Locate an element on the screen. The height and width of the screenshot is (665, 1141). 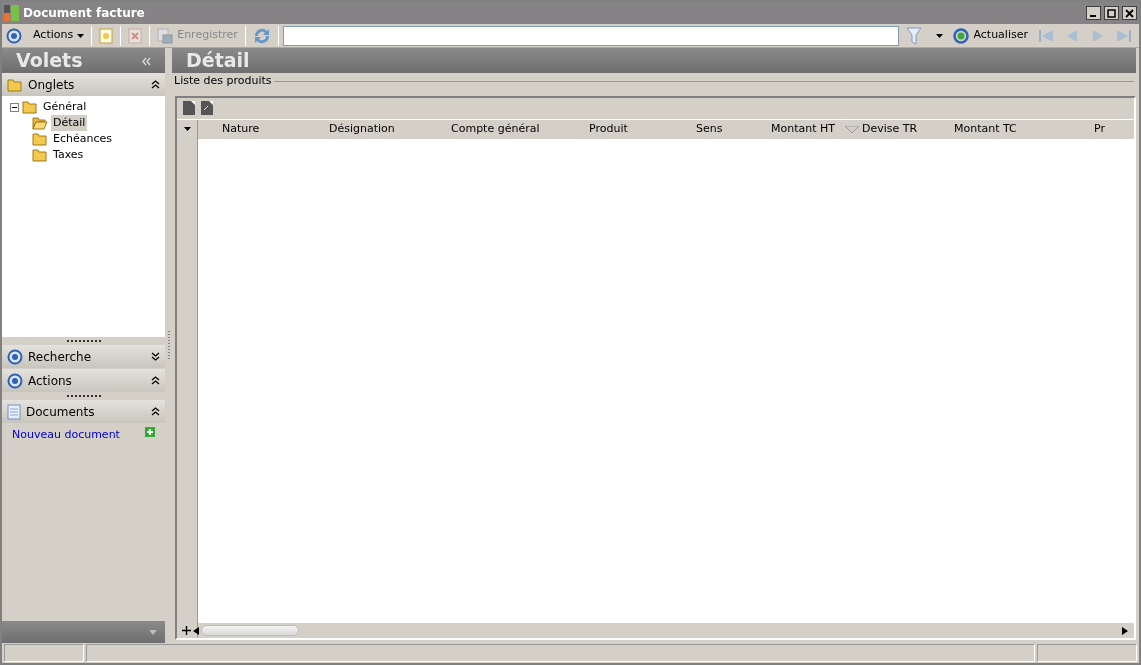
column-header: Désignation is located at coordinates (362, 129).